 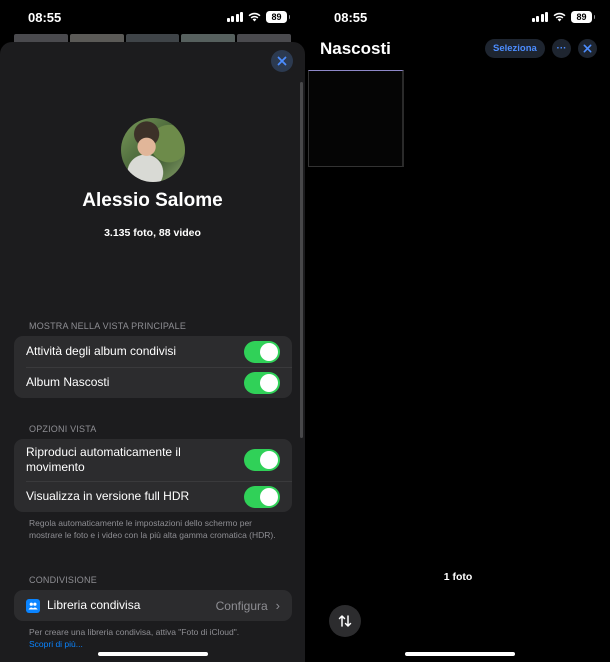 What do you see at coordinates (262, 382) in the screenshot?
I see `toggle-hidden-album` at bounding box center [262, 382].